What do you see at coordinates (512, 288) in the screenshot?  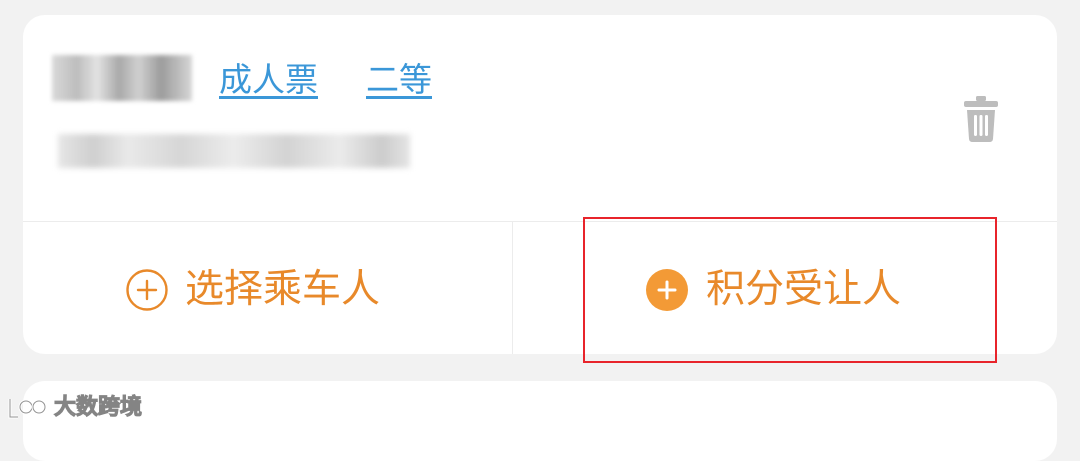 I see `card-divider-vertical` at bounding box center [512, 288].